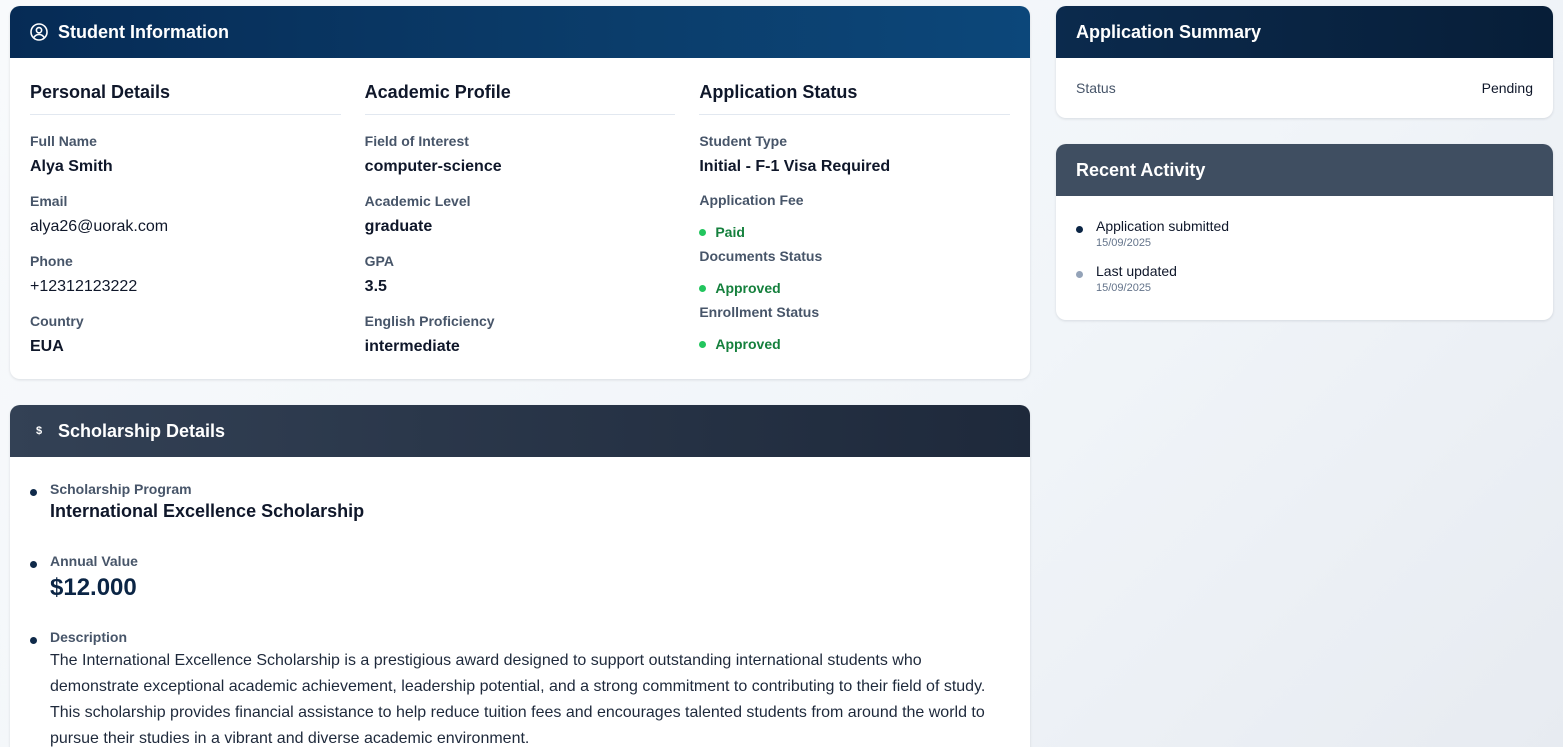  Describe the element at coordinates (1136, 271) in the screenshot. I see `activity-title: Last updated` at that location.